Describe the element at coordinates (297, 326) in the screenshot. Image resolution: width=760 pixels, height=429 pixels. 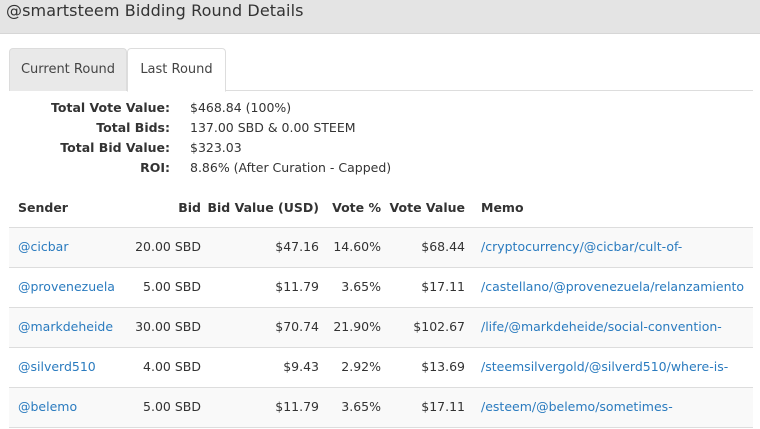
I see `bid-value: $70.74` at that location.